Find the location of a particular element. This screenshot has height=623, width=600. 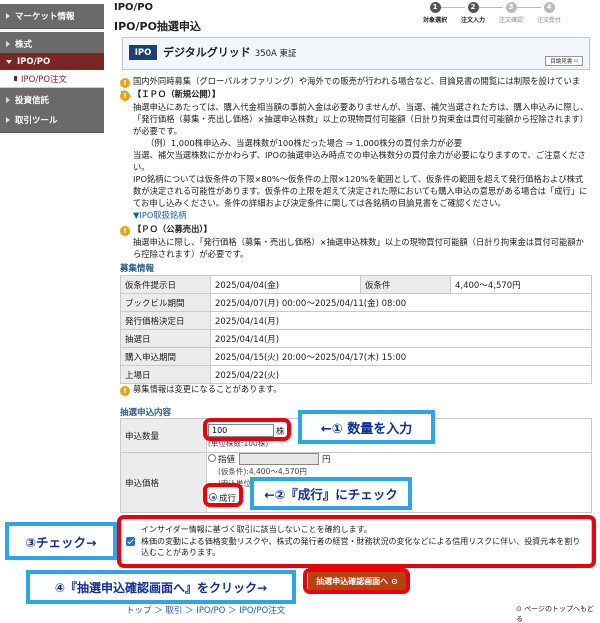

annotation-highlight-checkbox is located at coordinates (356, 541).